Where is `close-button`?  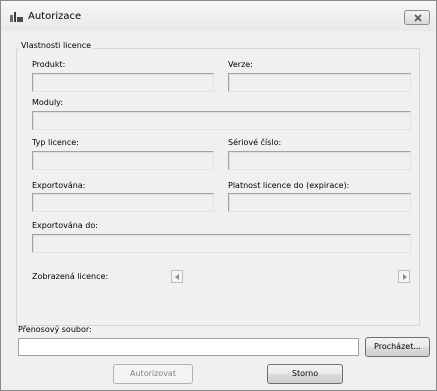 close-button is located at coordinates (417, 17).